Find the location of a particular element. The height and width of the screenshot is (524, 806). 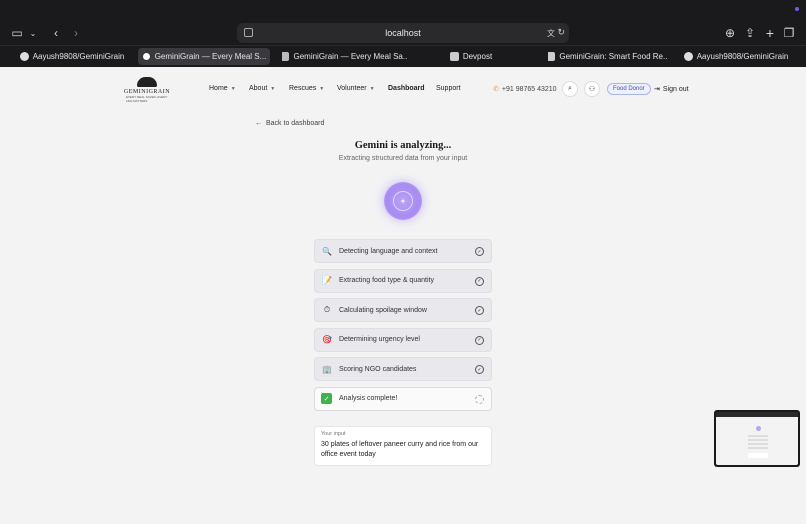

tab-github-1: Aayush9808/GeminiGrain is located at coordinates (72, 56).